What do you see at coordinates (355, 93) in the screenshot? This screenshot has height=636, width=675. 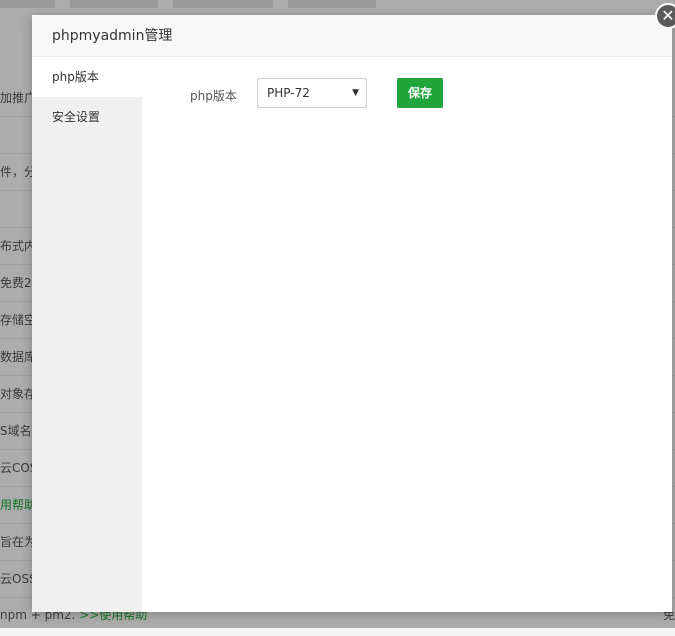 I see `caret-down-icon: ▼` at bounding box center [355, 93].